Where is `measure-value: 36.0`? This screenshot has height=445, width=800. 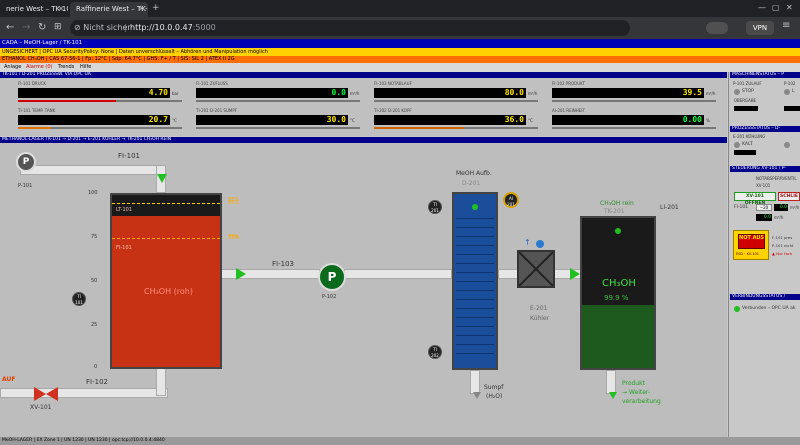 measure-value: 36.0 is located at coordinates (450, 120).